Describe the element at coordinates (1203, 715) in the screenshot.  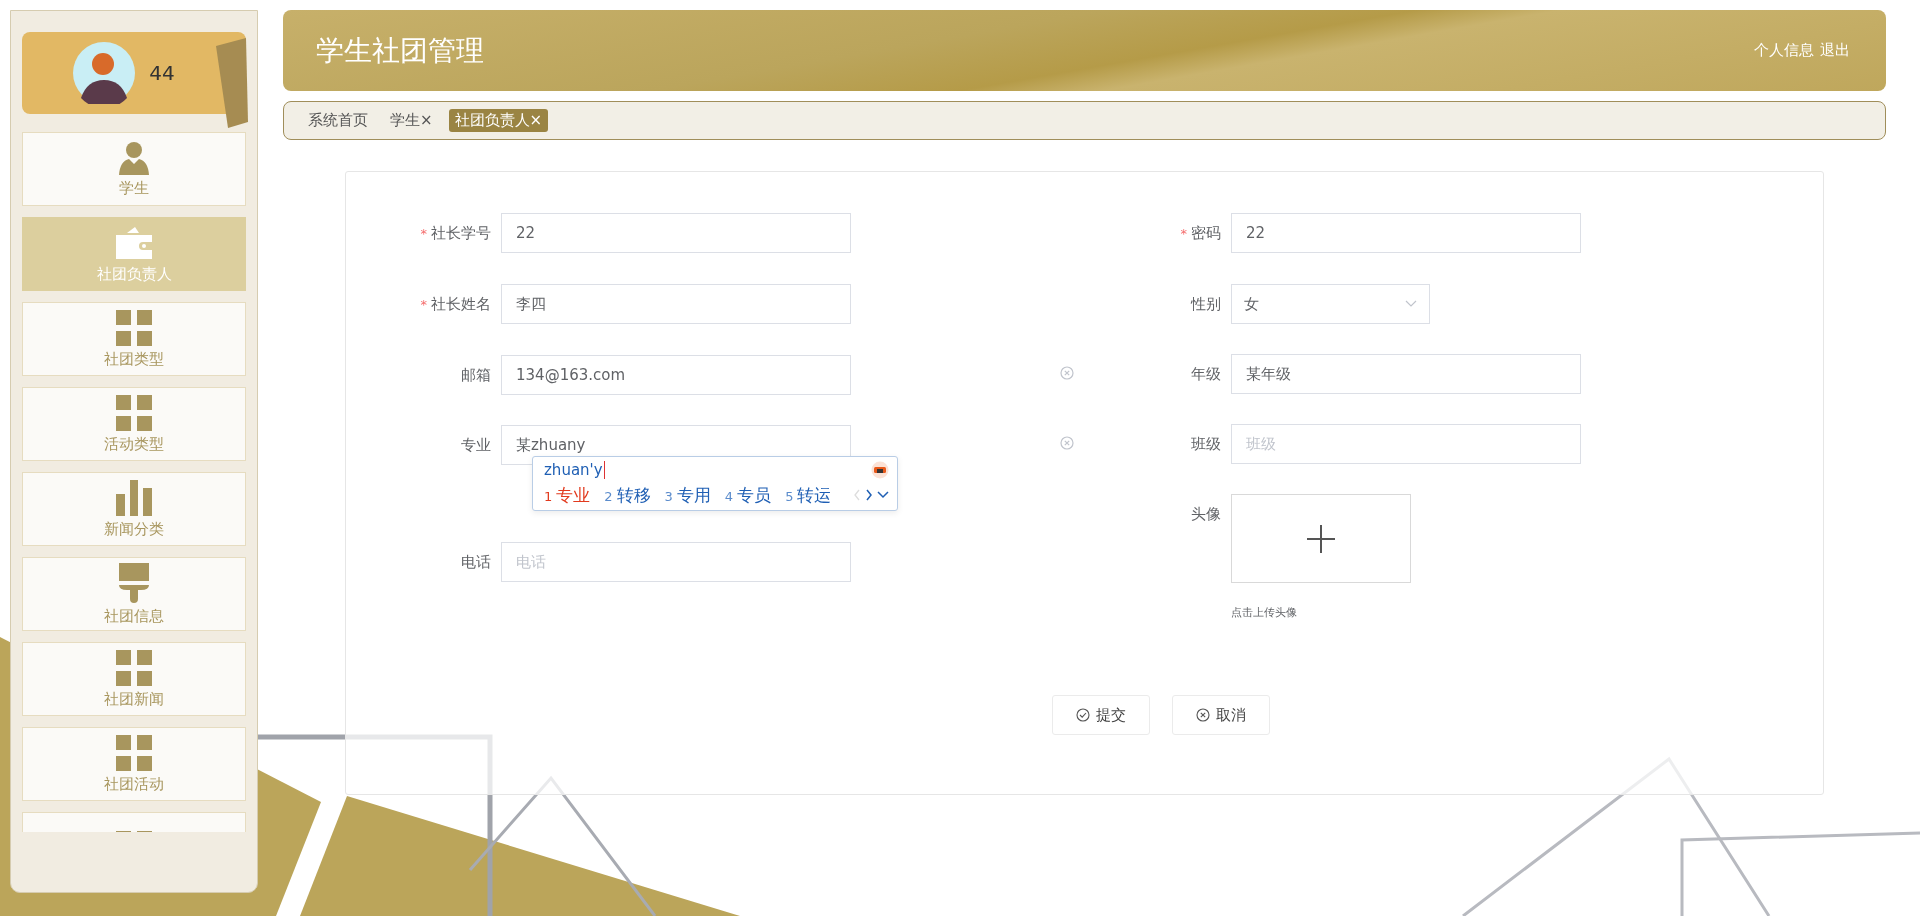
I see `close-circle-icon` at that location.